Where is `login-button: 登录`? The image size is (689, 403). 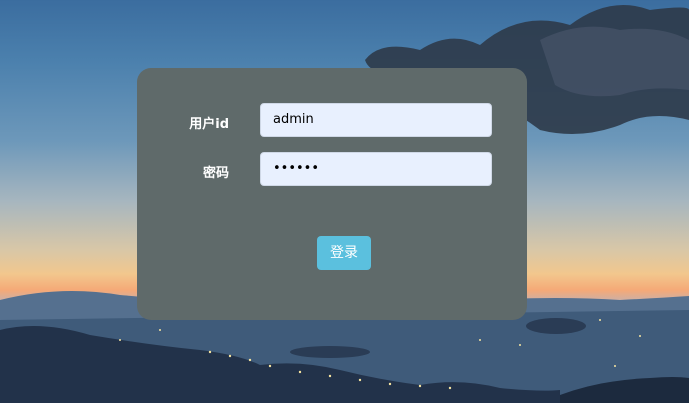 login-button: 登录 is located at coordinates (344, 253).